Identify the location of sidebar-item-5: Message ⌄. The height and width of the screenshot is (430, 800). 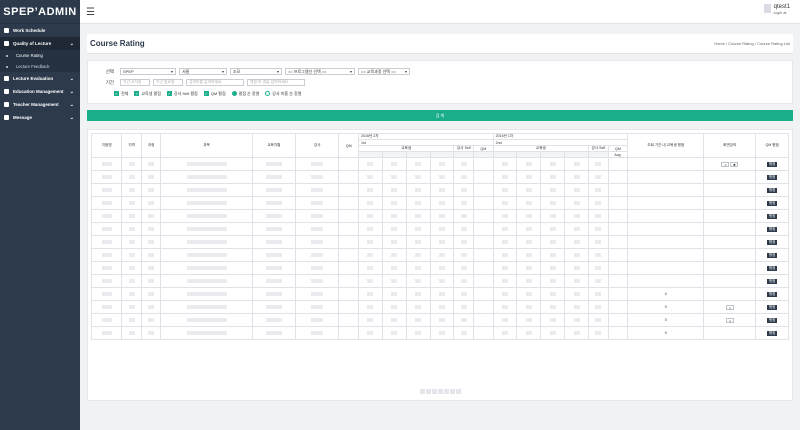
(40, 117).